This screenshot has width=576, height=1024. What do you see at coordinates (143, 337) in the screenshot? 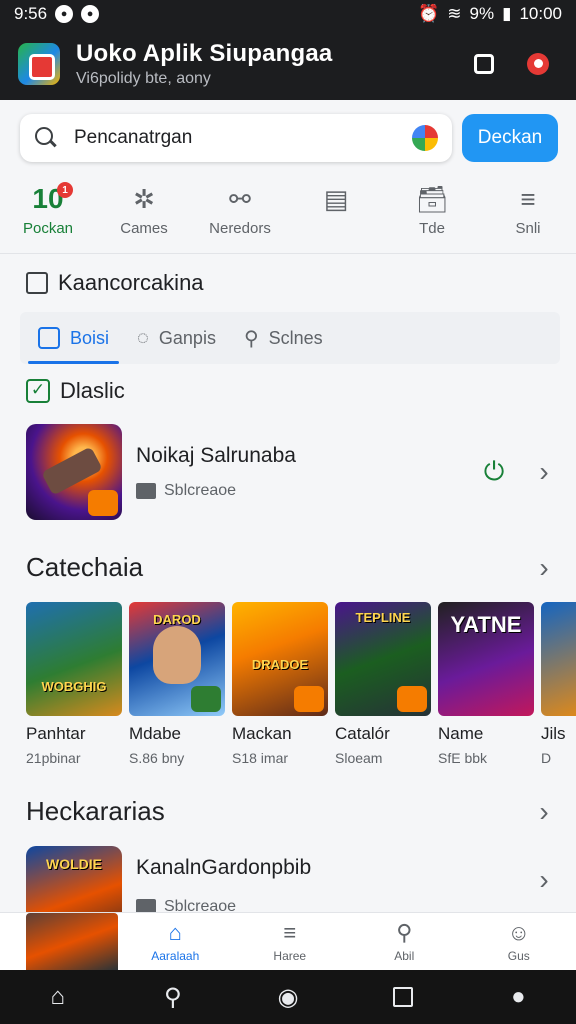
I see `gamepad-icon: ◌` at bounding box center [143, 337].